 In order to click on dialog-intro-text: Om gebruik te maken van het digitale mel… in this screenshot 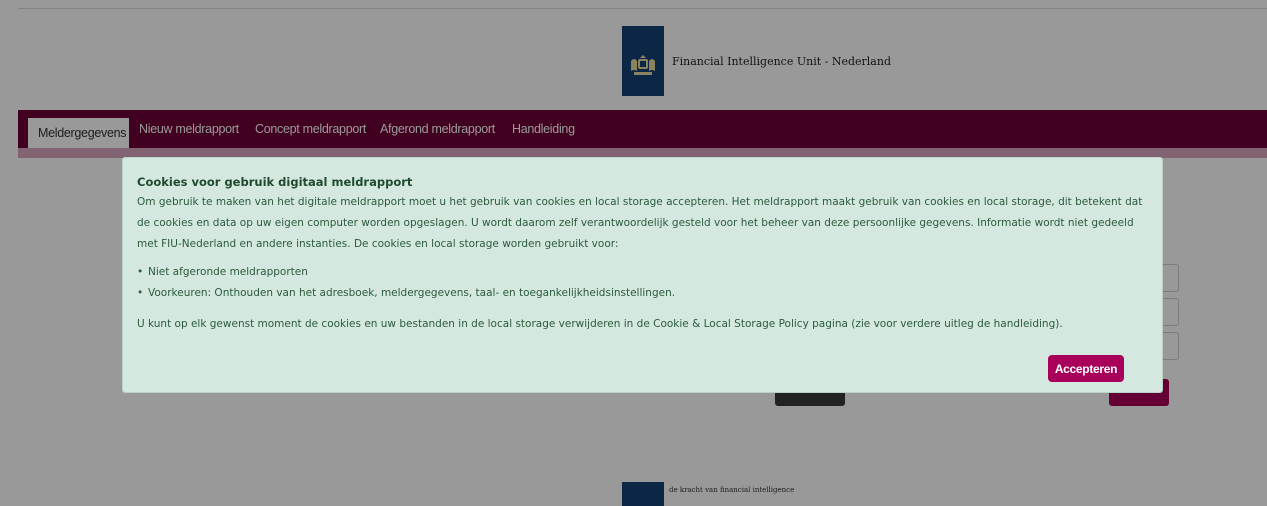, I will do `click(640, 223)`.